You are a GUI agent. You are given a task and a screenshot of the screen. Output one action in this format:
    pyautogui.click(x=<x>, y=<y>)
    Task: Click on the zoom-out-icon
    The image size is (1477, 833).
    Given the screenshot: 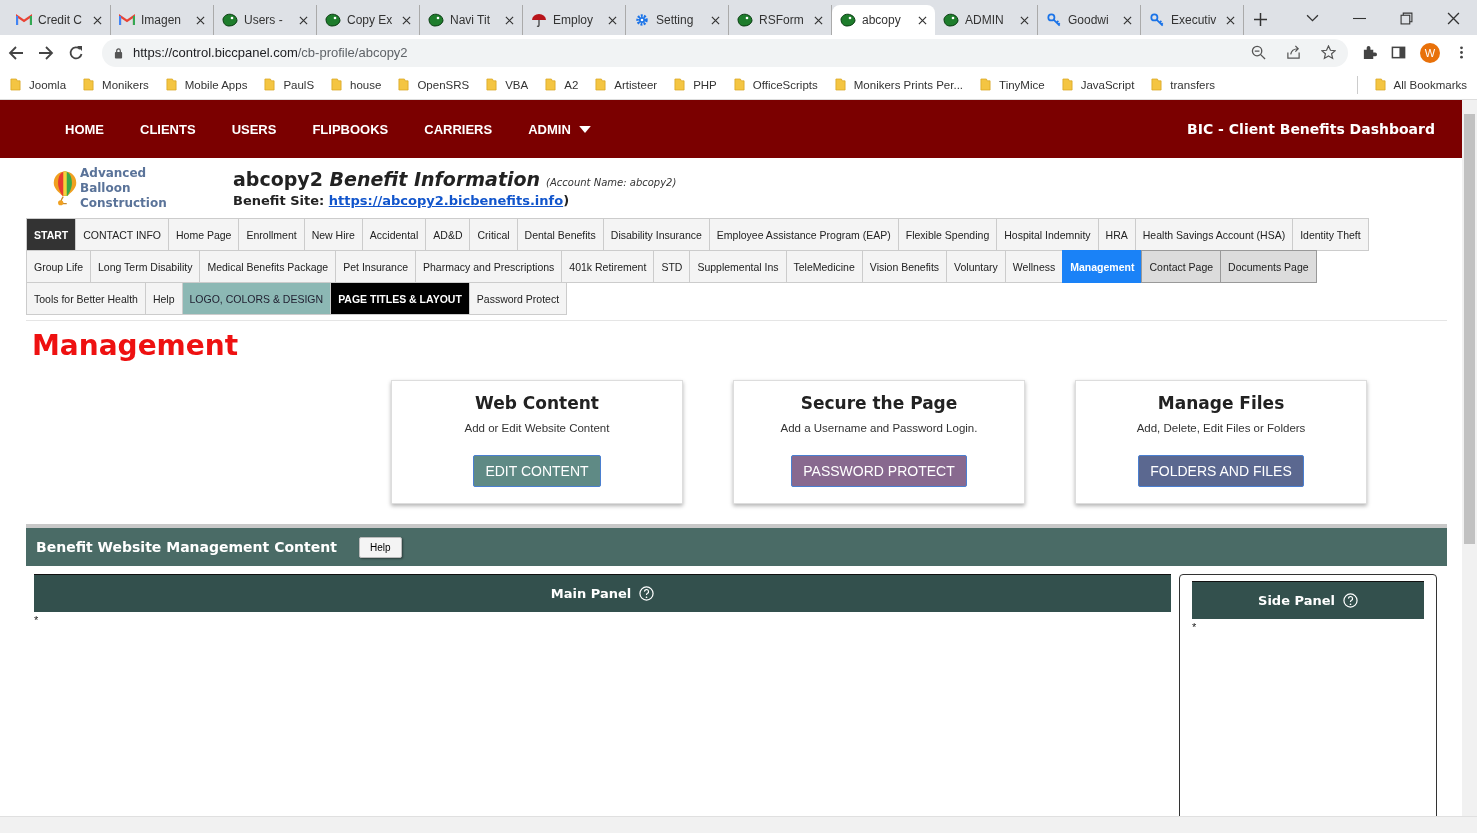 What is the action you would take?
    pyautogui.click(x=1258, y=52)
    